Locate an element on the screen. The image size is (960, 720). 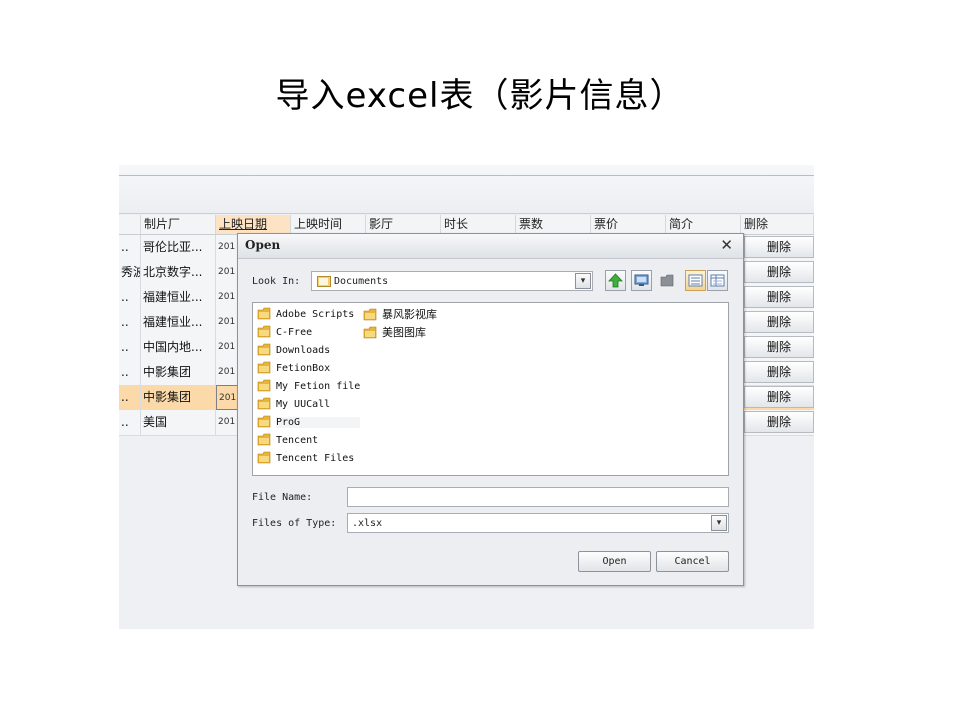
dialog-titlebar: Open ✕ is located at coordinates (490, 246).